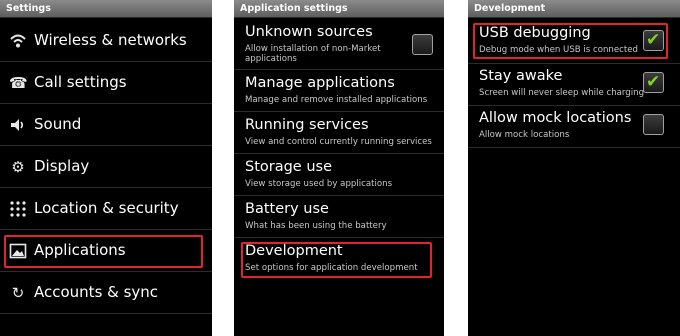  I want to click on development-title: Development, so click(574, 9).